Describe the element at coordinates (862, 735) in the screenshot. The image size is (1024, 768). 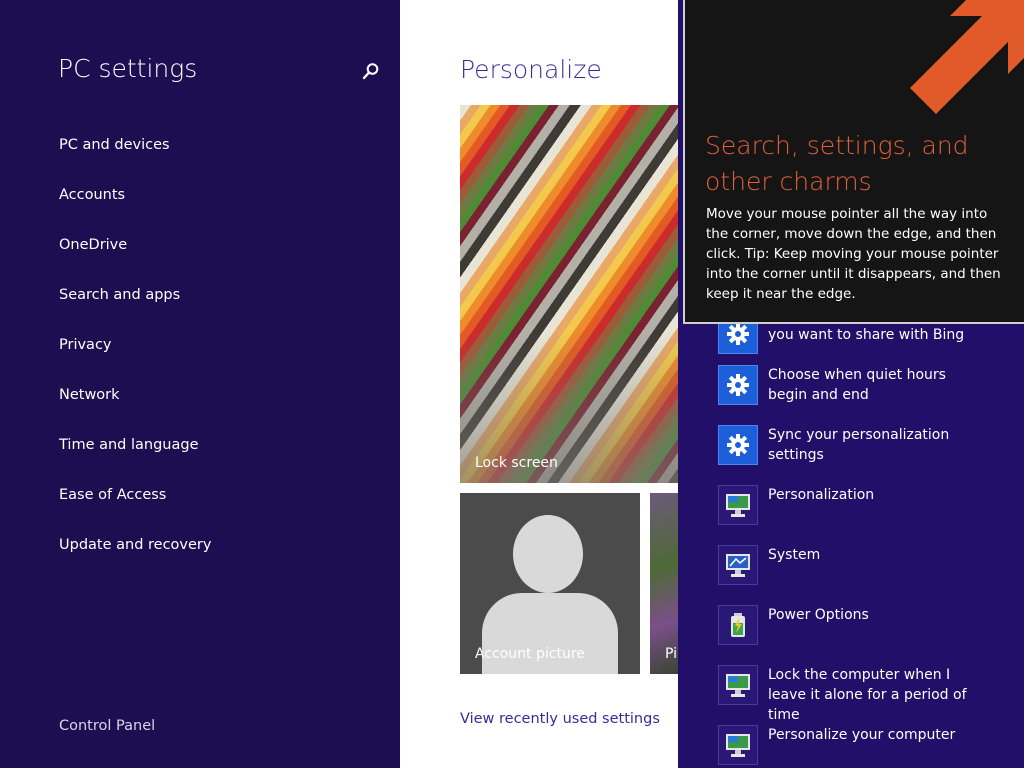
I see `result-label: Personalize your computer` at that location.